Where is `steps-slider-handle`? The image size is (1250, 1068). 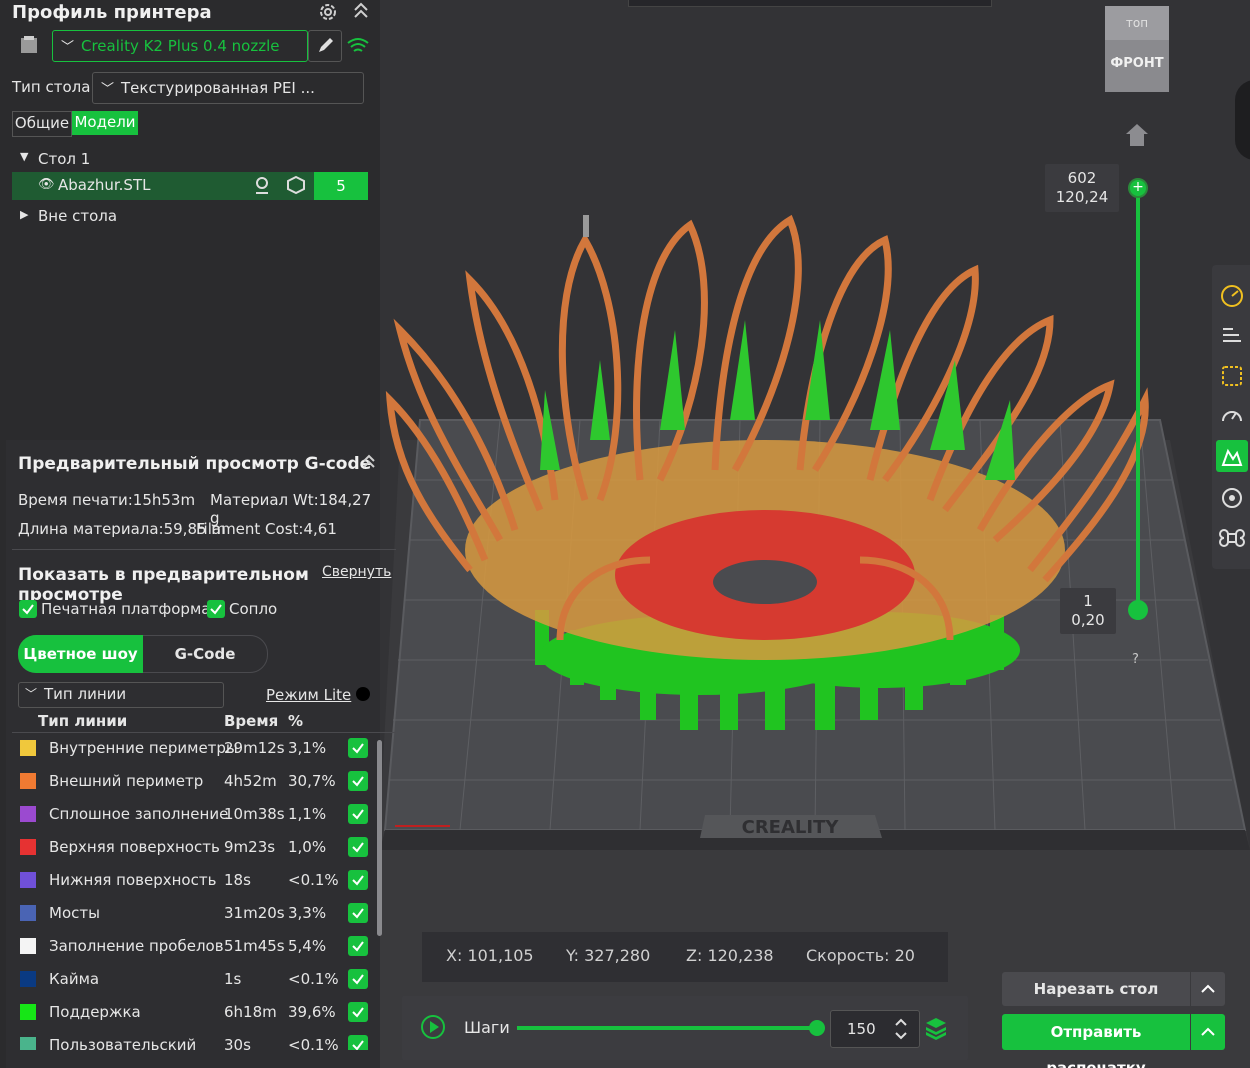
steps-slider-handle is located at coordinates (817, 1028).